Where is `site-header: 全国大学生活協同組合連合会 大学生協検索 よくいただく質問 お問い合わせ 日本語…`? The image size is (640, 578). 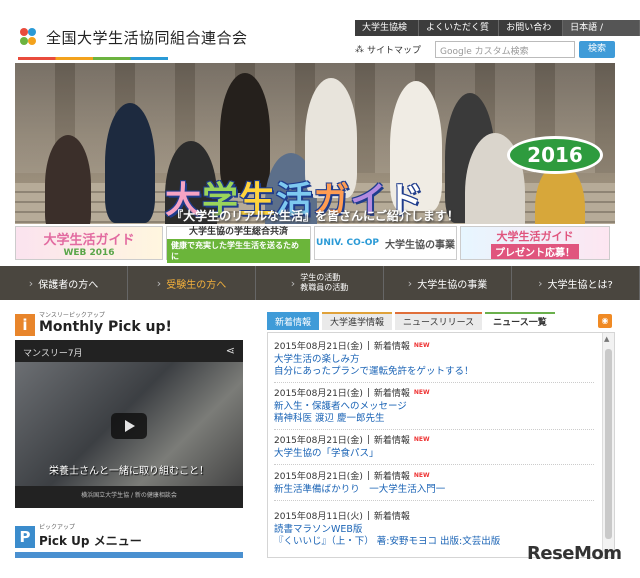
site-header: 全国大学生活協同組合連合会 大学生協検索 よくいただく質問 お問い合わせ 日本語… is located at coordinates (320, 31).